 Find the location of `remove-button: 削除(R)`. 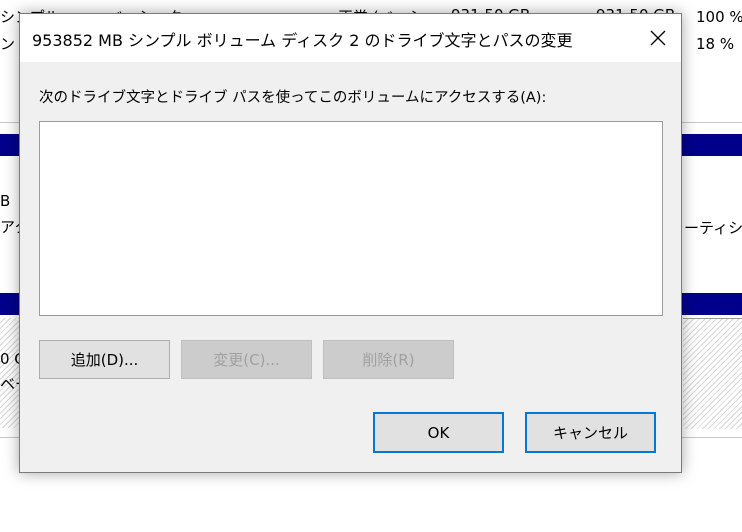

remove-button: 削除(R) is located at coordinates (388, 359).